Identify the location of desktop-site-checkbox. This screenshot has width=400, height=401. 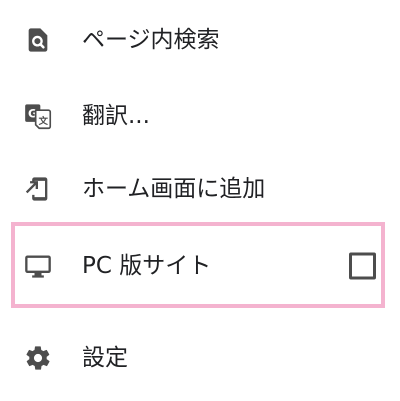
(362, 266).